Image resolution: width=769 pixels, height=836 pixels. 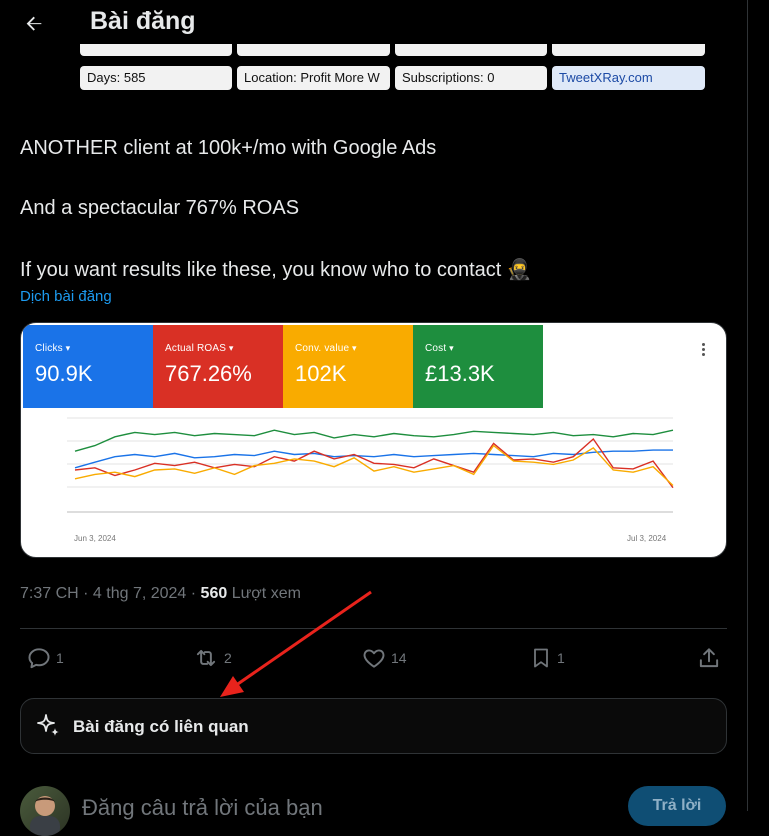 I want to click on metric-label: Conv. value, so click(x=354, y=348).